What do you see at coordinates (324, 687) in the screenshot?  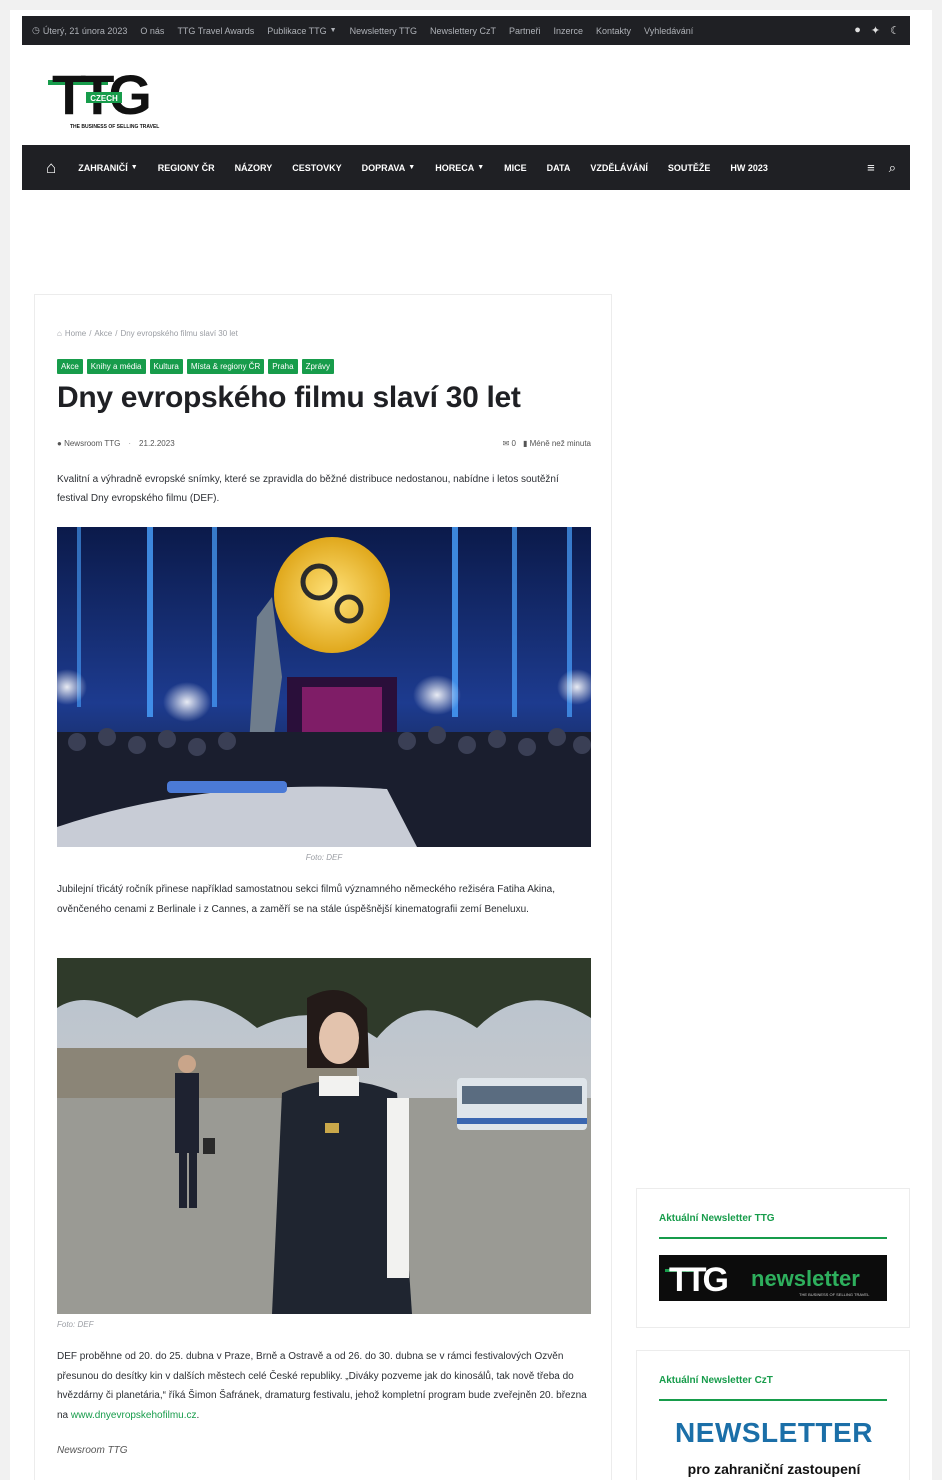 I see `article-image-festival` at bounding box center [324, 687].